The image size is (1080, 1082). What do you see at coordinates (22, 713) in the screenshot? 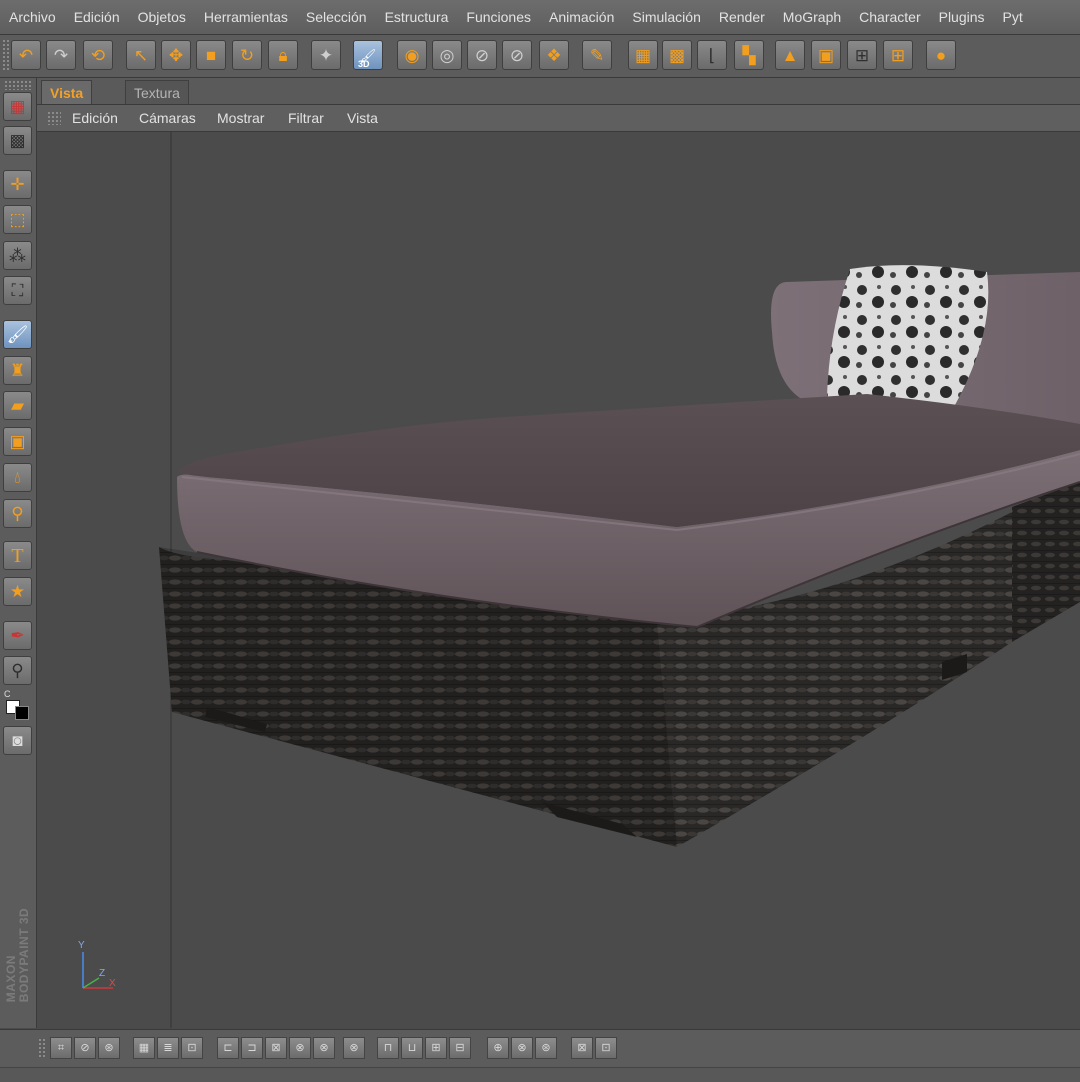
I see `background-color-swatch` at bounding box center [22, 713].